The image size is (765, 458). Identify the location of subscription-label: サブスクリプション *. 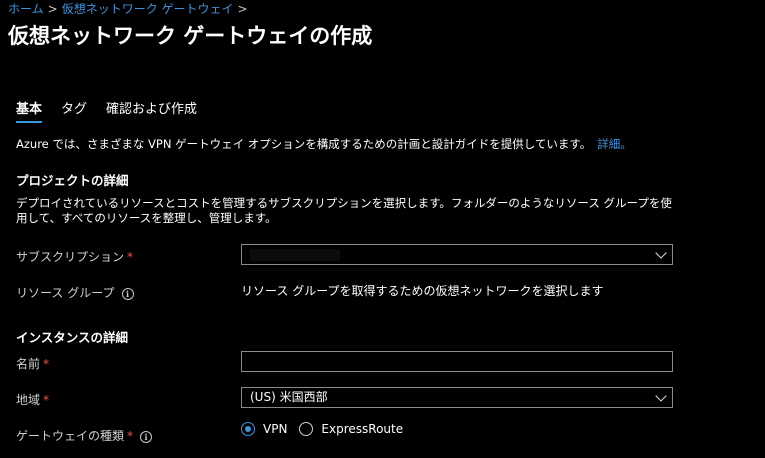
(74, 256).